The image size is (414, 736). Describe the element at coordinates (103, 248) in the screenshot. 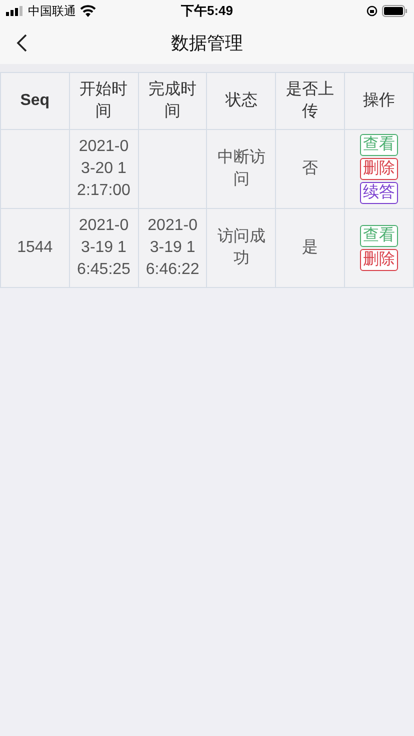

I see `table-cell: 2021-03-19 16:45:25` at that location.